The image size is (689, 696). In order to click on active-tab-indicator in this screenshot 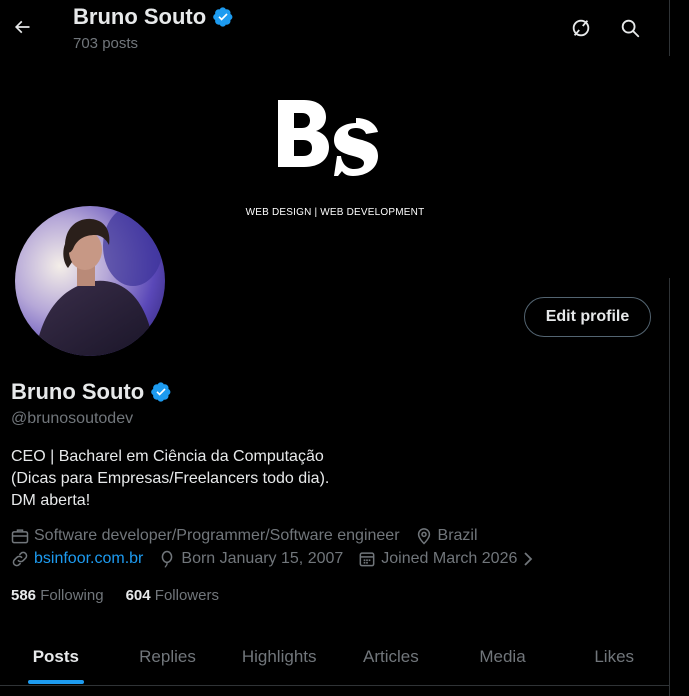, I will do `click(55, 682)`.